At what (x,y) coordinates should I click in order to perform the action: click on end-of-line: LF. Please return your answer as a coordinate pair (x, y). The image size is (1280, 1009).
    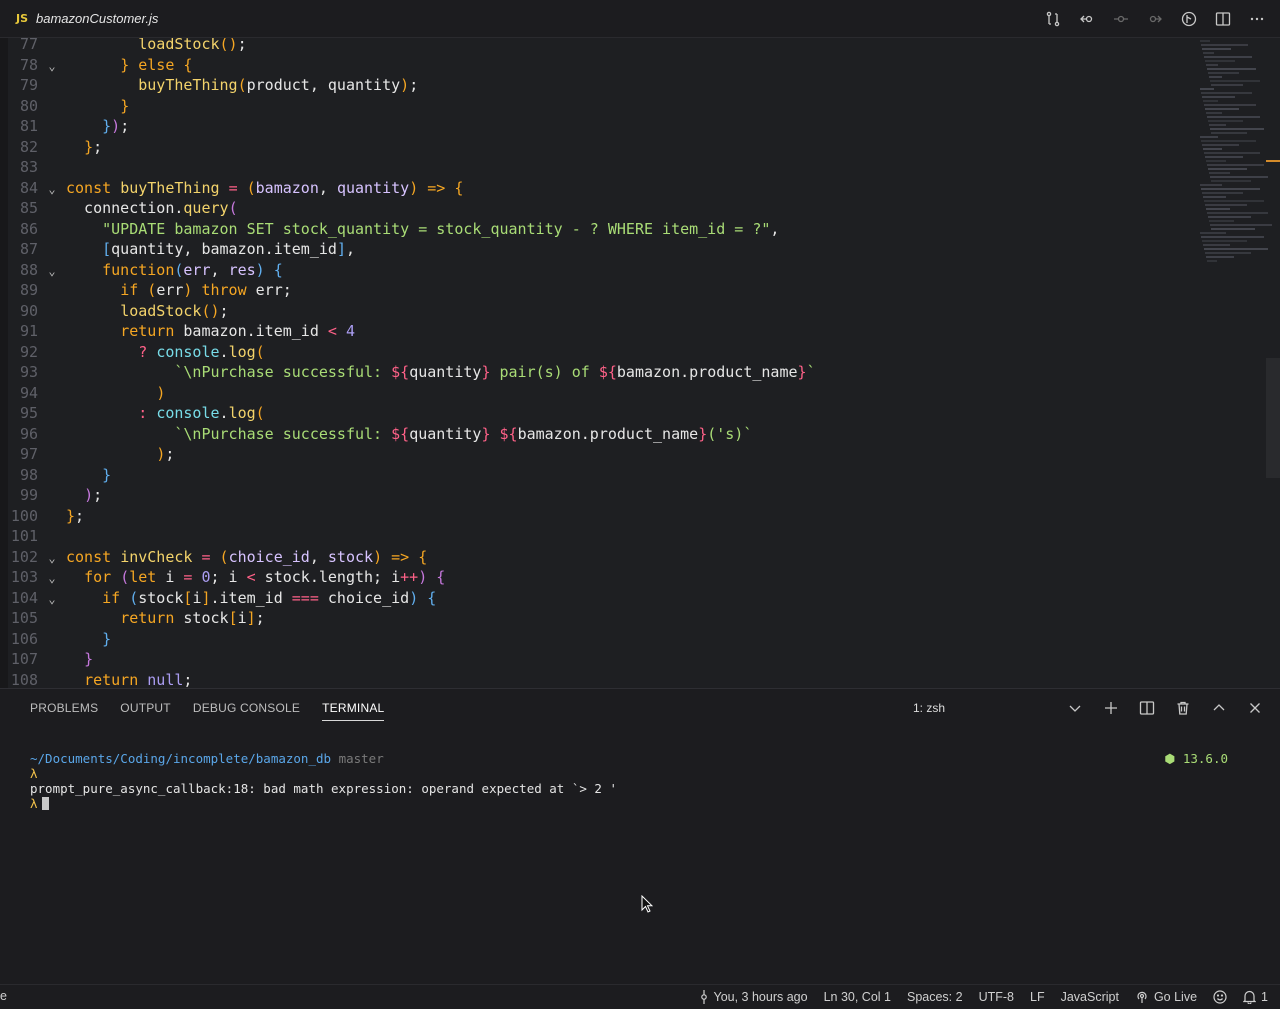
    Looking at the image, I should click on (1037, 997).